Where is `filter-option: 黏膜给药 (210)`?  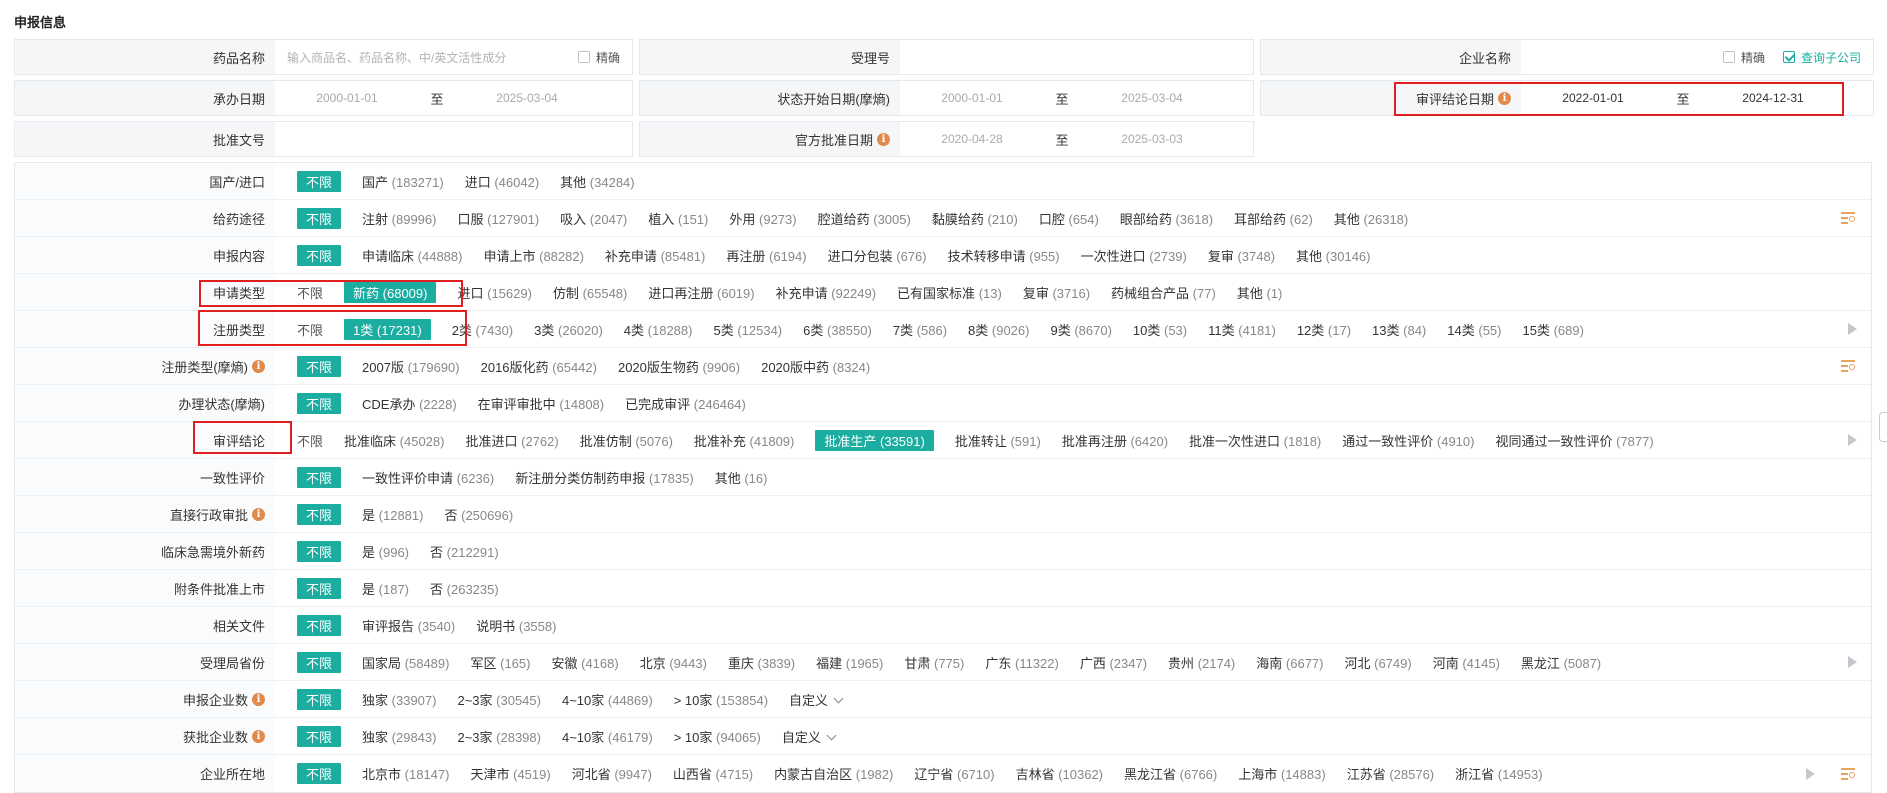 filter-option: 黏膜给药 (210) is located at coordinates (975, 218).